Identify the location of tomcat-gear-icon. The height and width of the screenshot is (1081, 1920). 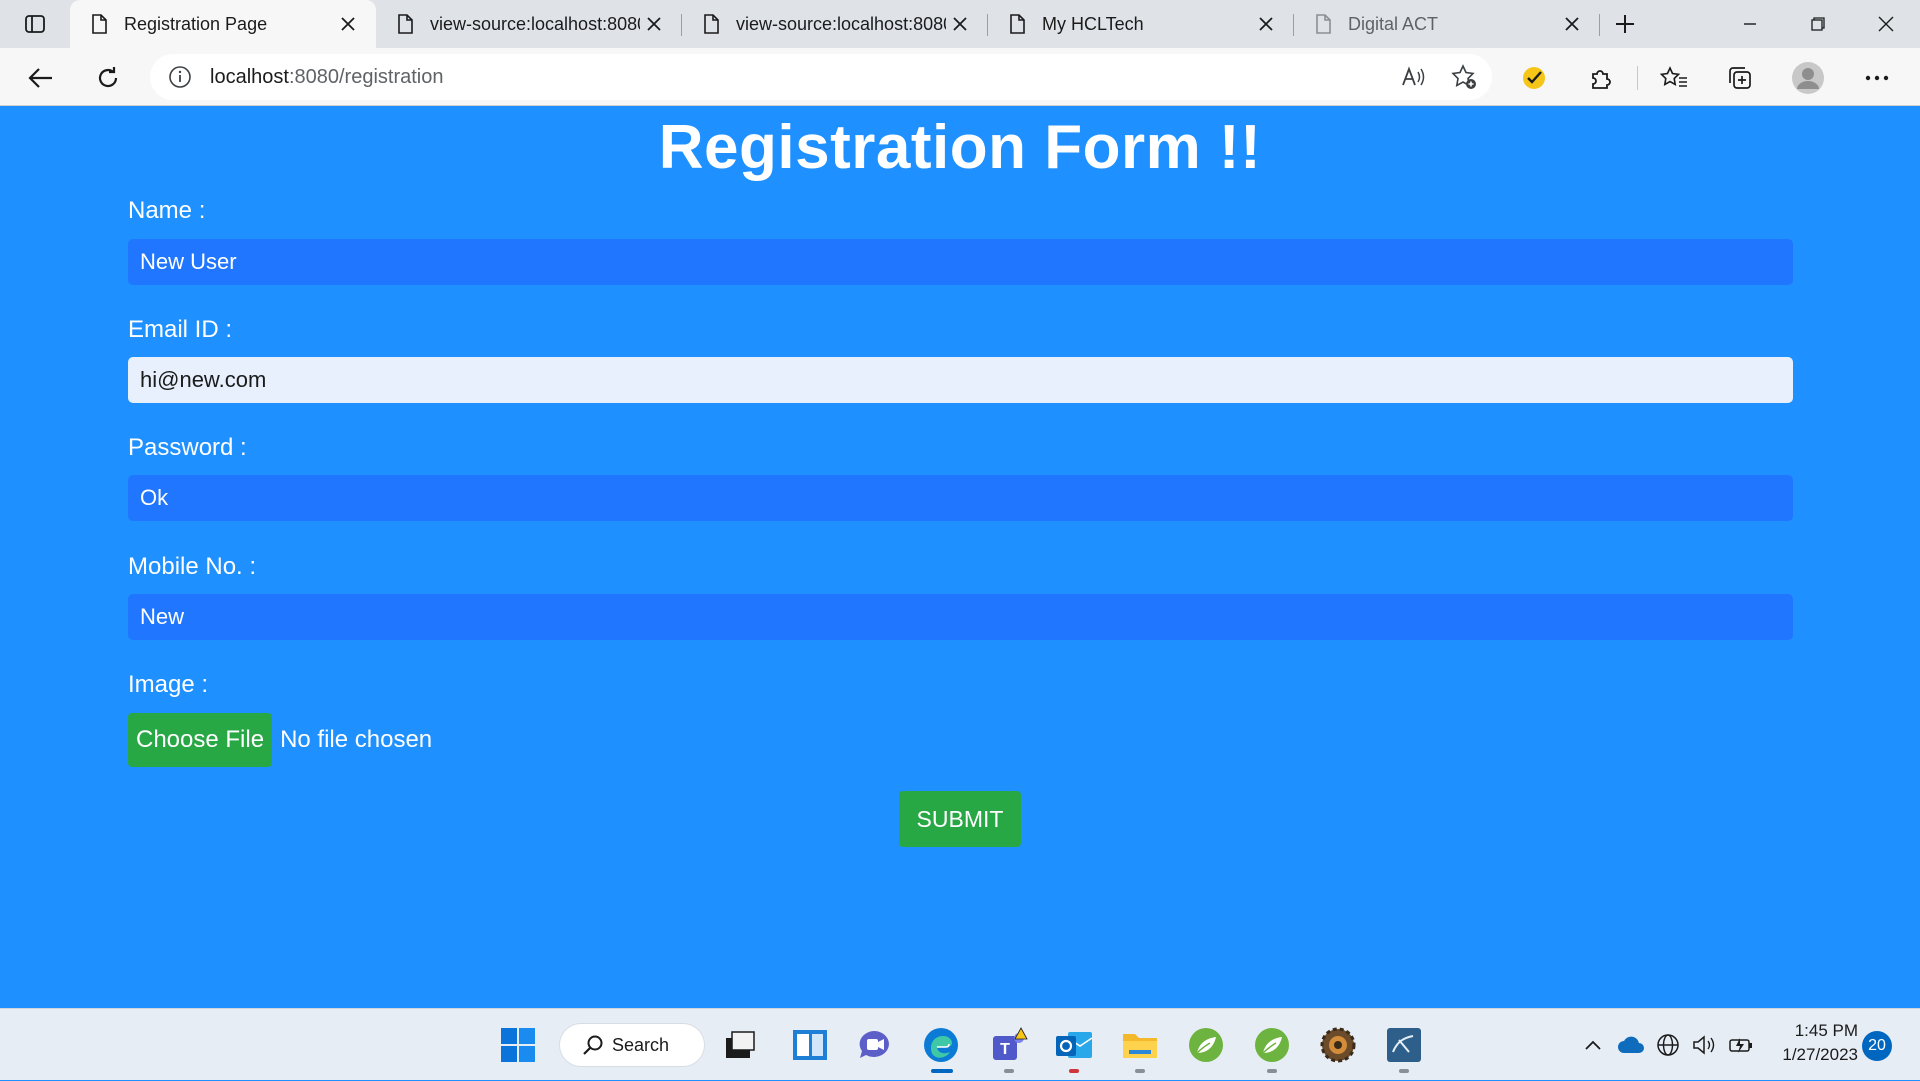
(1338, 1045).